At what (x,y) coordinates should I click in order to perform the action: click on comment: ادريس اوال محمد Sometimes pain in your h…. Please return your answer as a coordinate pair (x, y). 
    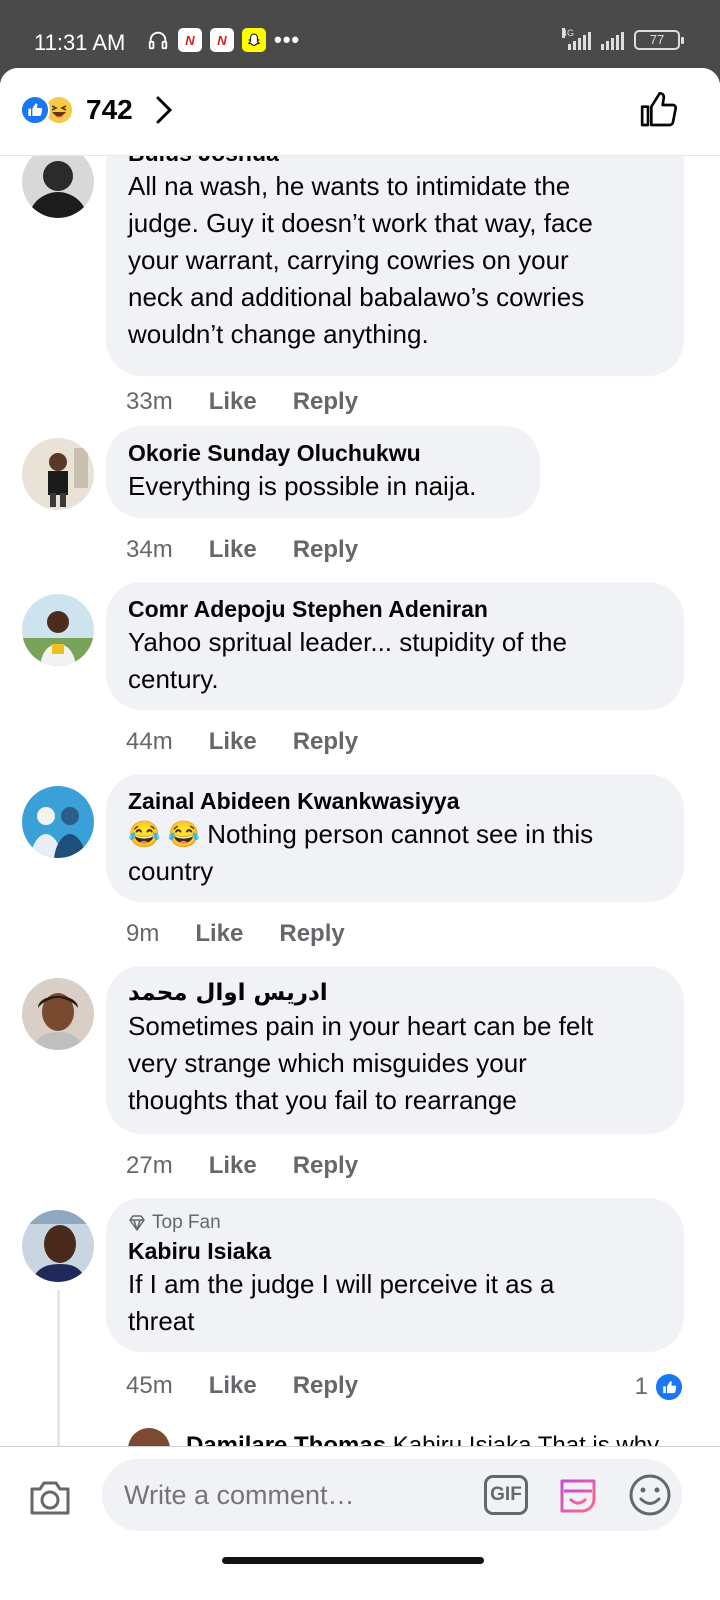
    Looking at the image, I should click on (360, 1082).